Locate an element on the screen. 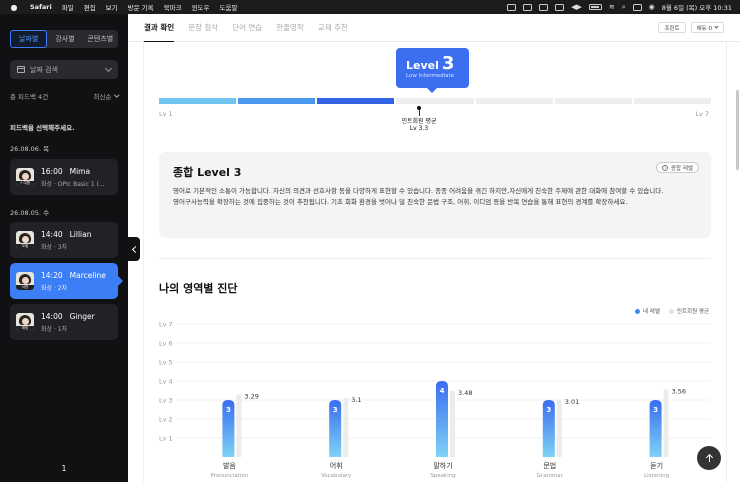  legend-item-mine: 내 레벨 is located at coordinates (647, 311).